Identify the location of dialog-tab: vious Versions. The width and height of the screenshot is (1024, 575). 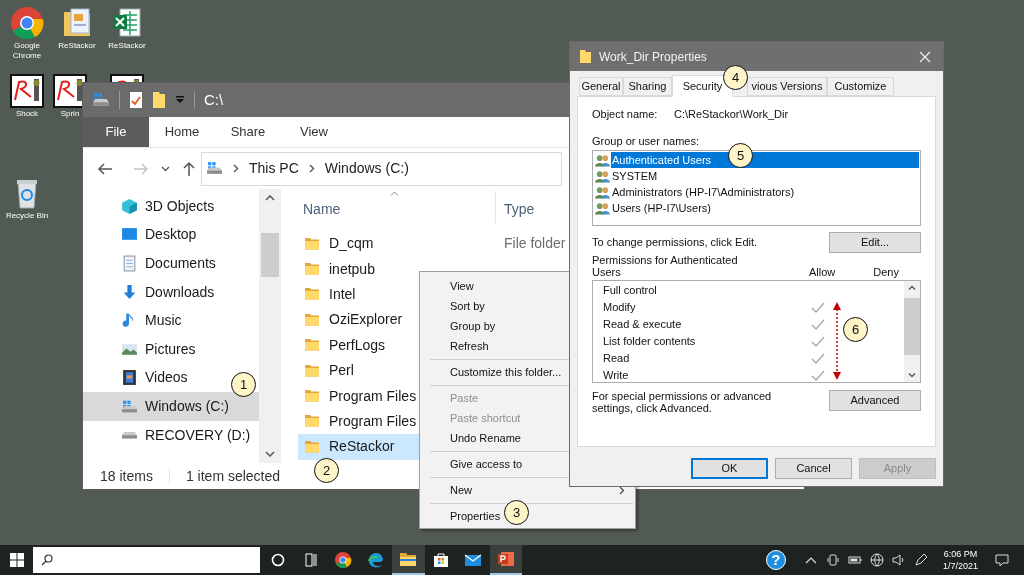
(787, 86).